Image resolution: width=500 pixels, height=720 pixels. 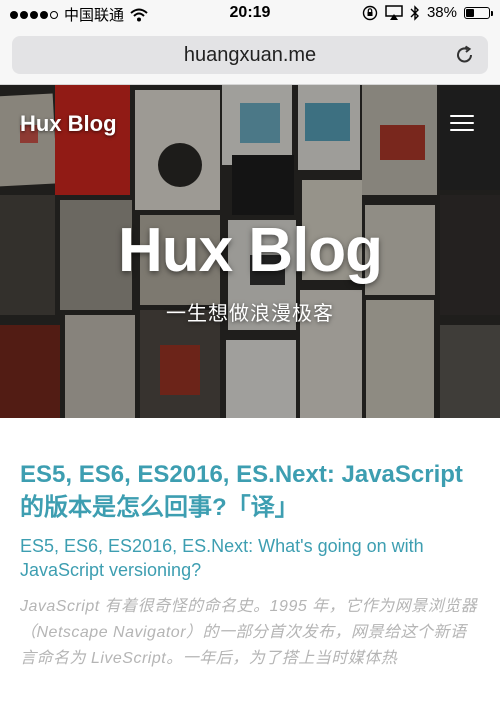 What do you see at coordinates (394, 12) in the screenshot?
I see `airplay-icon` at bounding box center [394, 12].